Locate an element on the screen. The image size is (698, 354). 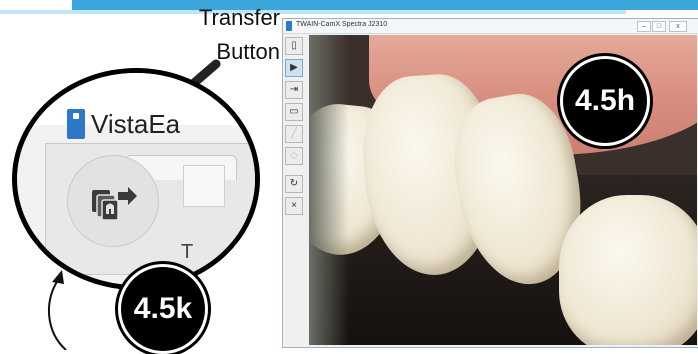
top-accent-bar is located at coordinates (385, 5).